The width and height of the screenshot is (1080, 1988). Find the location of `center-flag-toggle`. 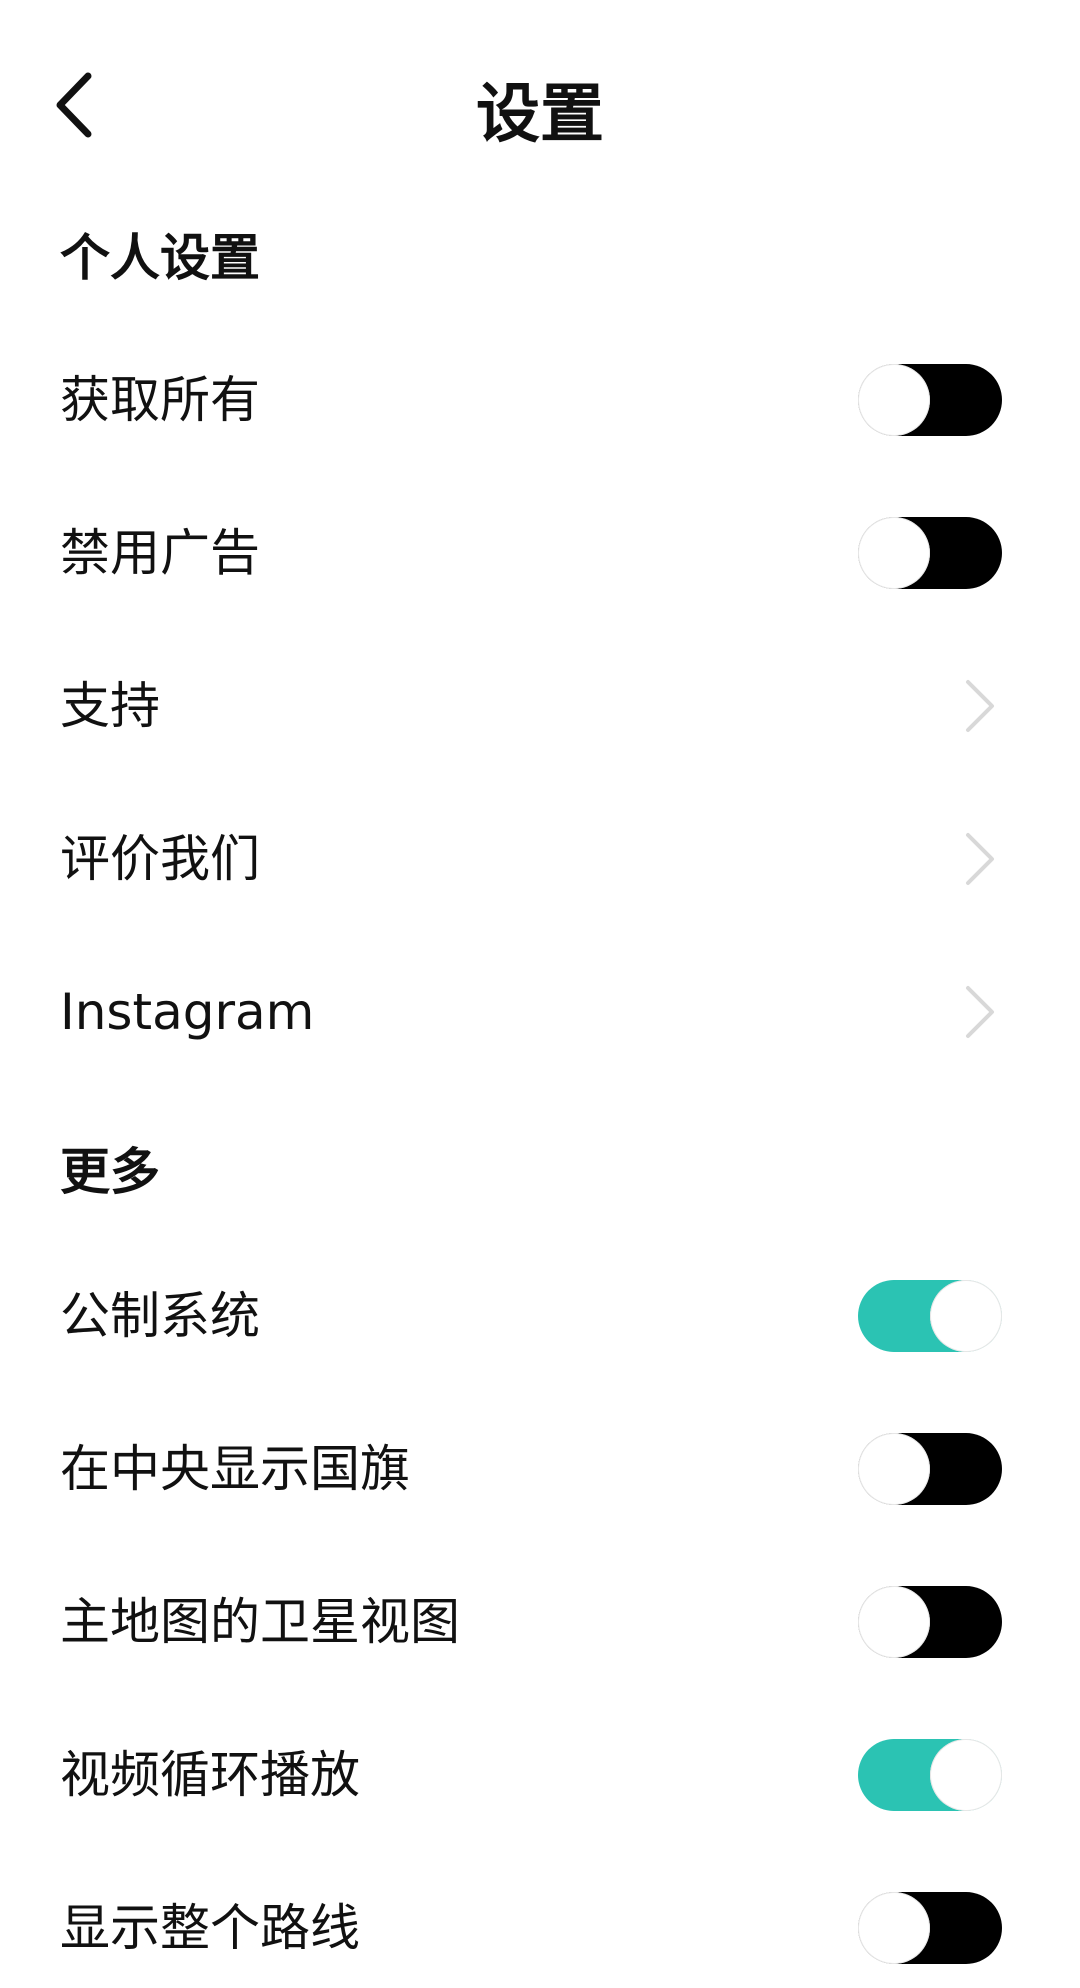

center-flag-toggle is located at coordinates (930, 1469).